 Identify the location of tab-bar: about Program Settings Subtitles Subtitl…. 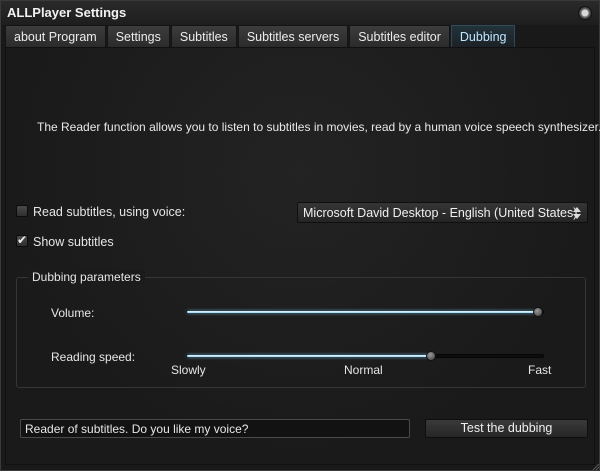
(260, 36).